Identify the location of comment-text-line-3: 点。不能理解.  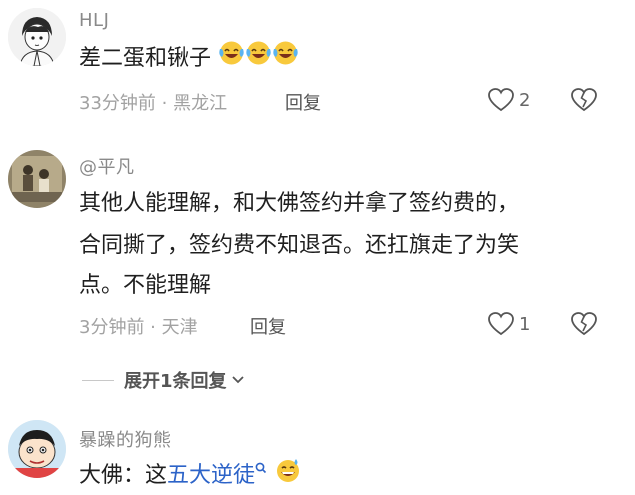
(145, 285).